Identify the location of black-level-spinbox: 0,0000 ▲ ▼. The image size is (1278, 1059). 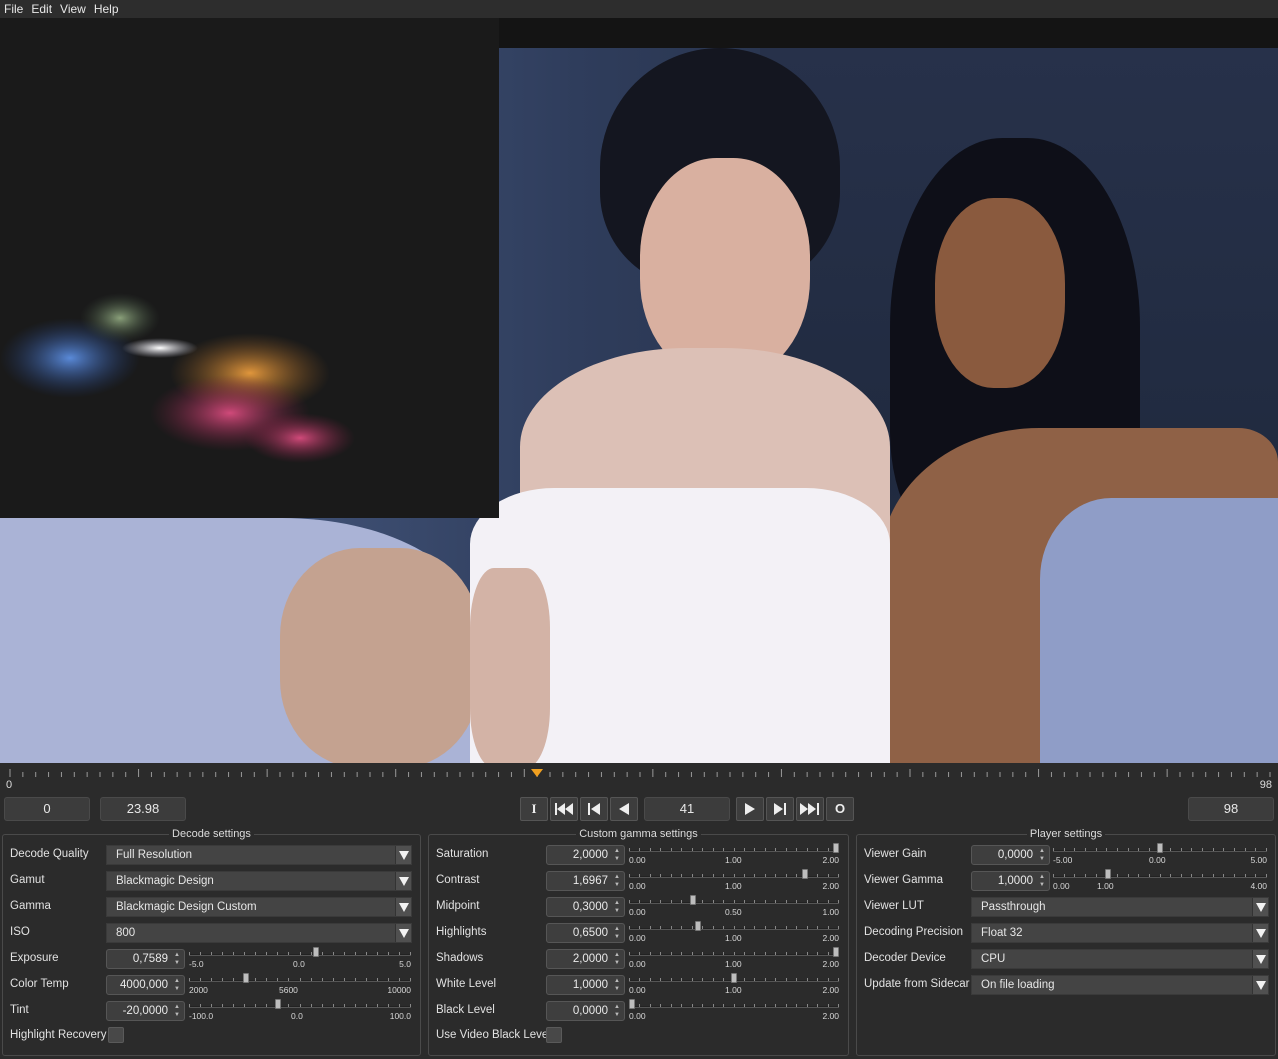
(585, 1011).